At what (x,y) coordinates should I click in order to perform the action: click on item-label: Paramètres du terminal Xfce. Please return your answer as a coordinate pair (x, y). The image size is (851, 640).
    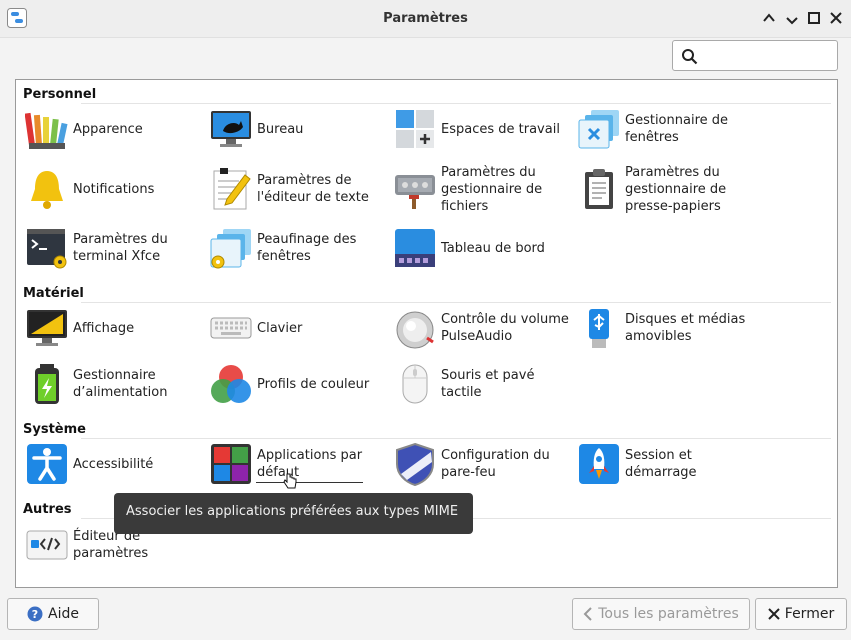
    Looking at the image, I should click on (120, 248).